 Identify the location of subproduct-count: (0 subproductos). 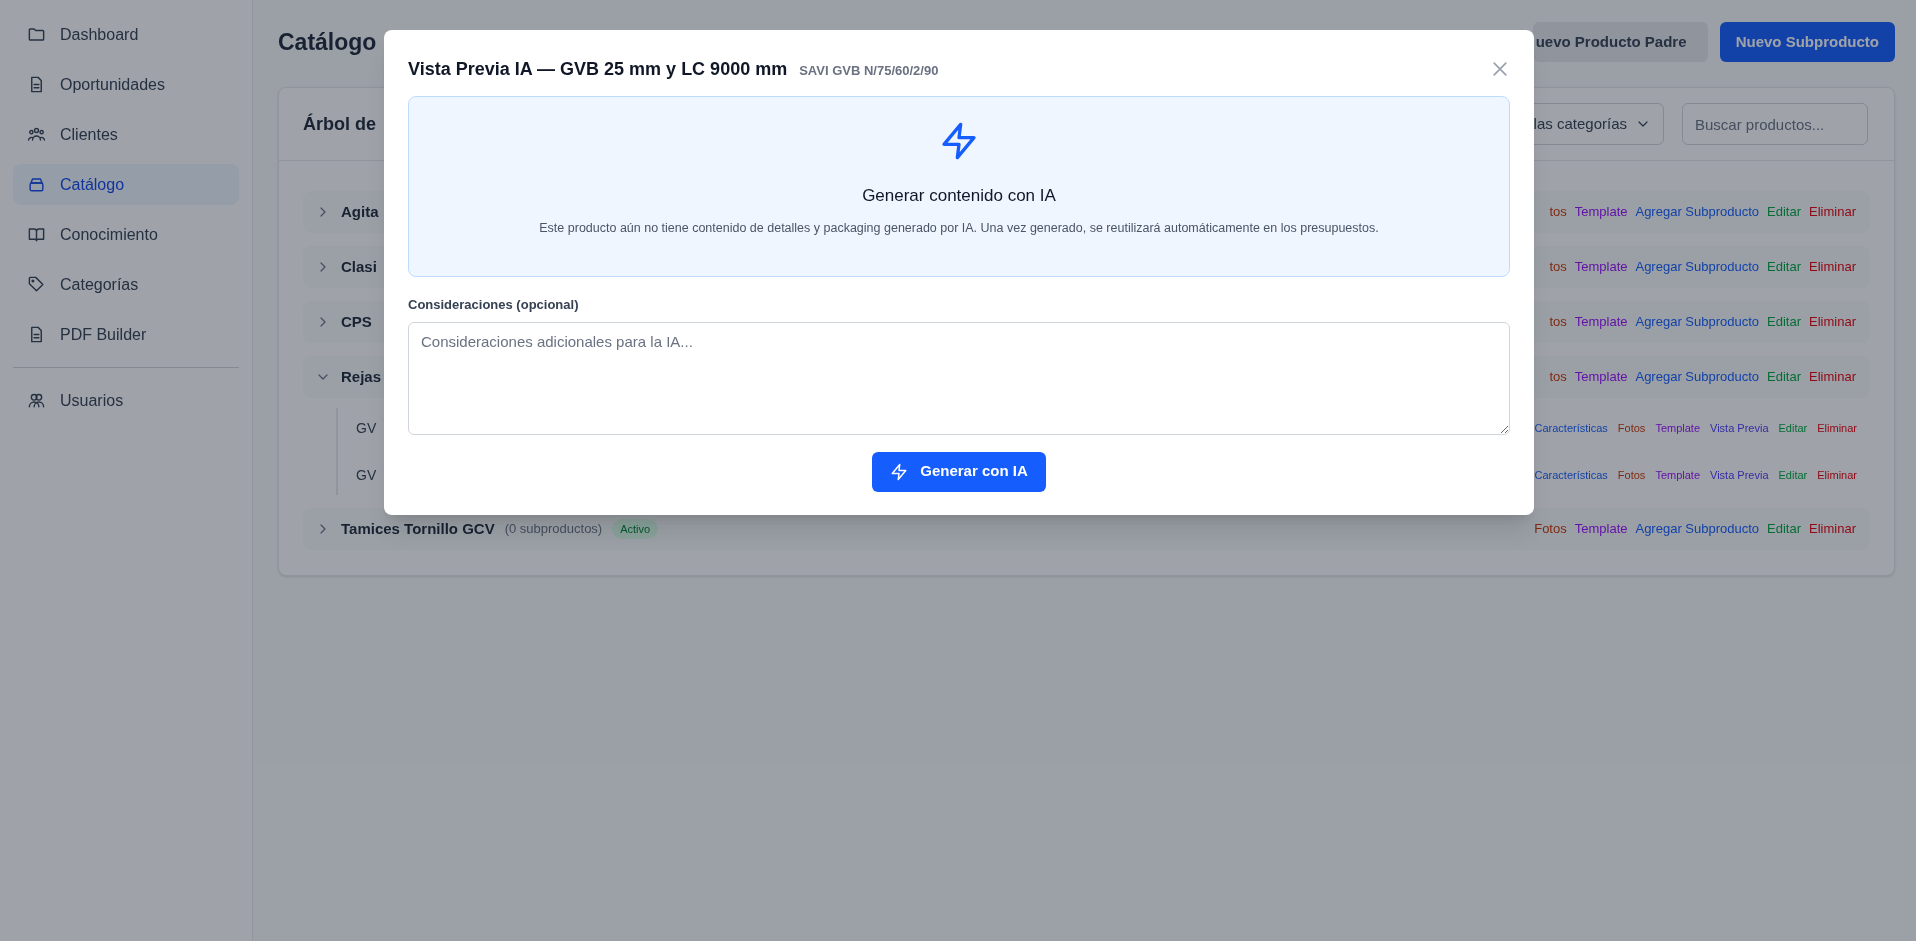
(553, 529).